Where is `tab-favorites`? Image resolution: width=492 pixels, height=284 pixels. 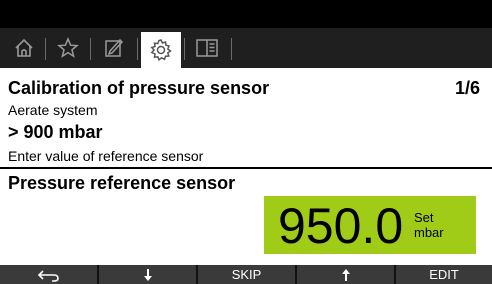
tab-favorites is located at coordinates (68, 48).